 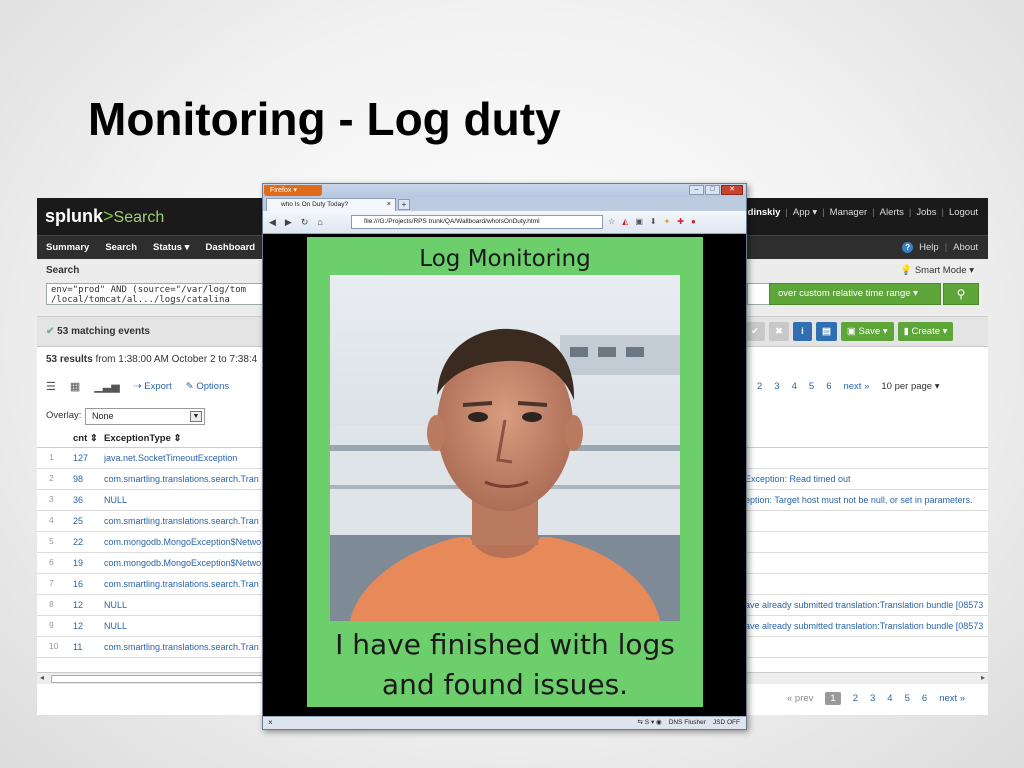 What do you see at coordinates (74, 216) in the screenshot?
I see `logo-text: splunk` at bounding box center [74, 216].